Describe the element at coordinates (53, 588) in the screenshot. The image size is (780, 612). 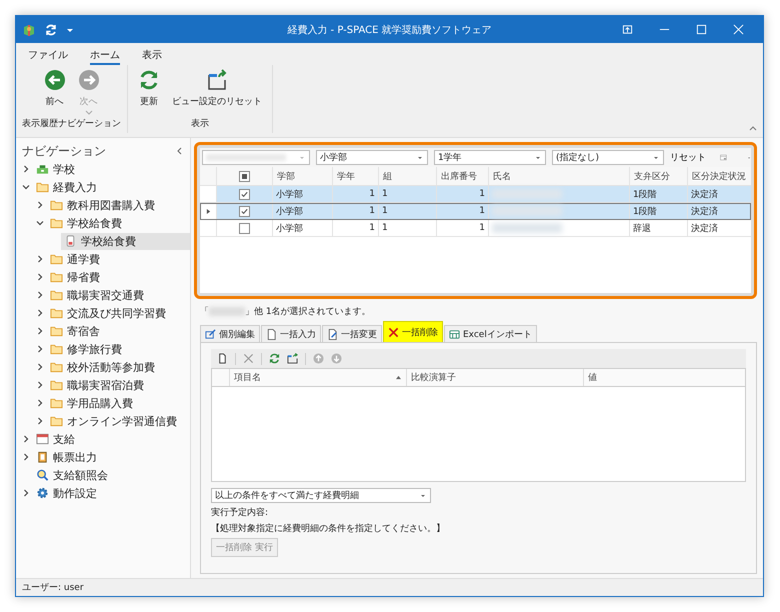
I see `user-status: ユーザー: user` at that location.